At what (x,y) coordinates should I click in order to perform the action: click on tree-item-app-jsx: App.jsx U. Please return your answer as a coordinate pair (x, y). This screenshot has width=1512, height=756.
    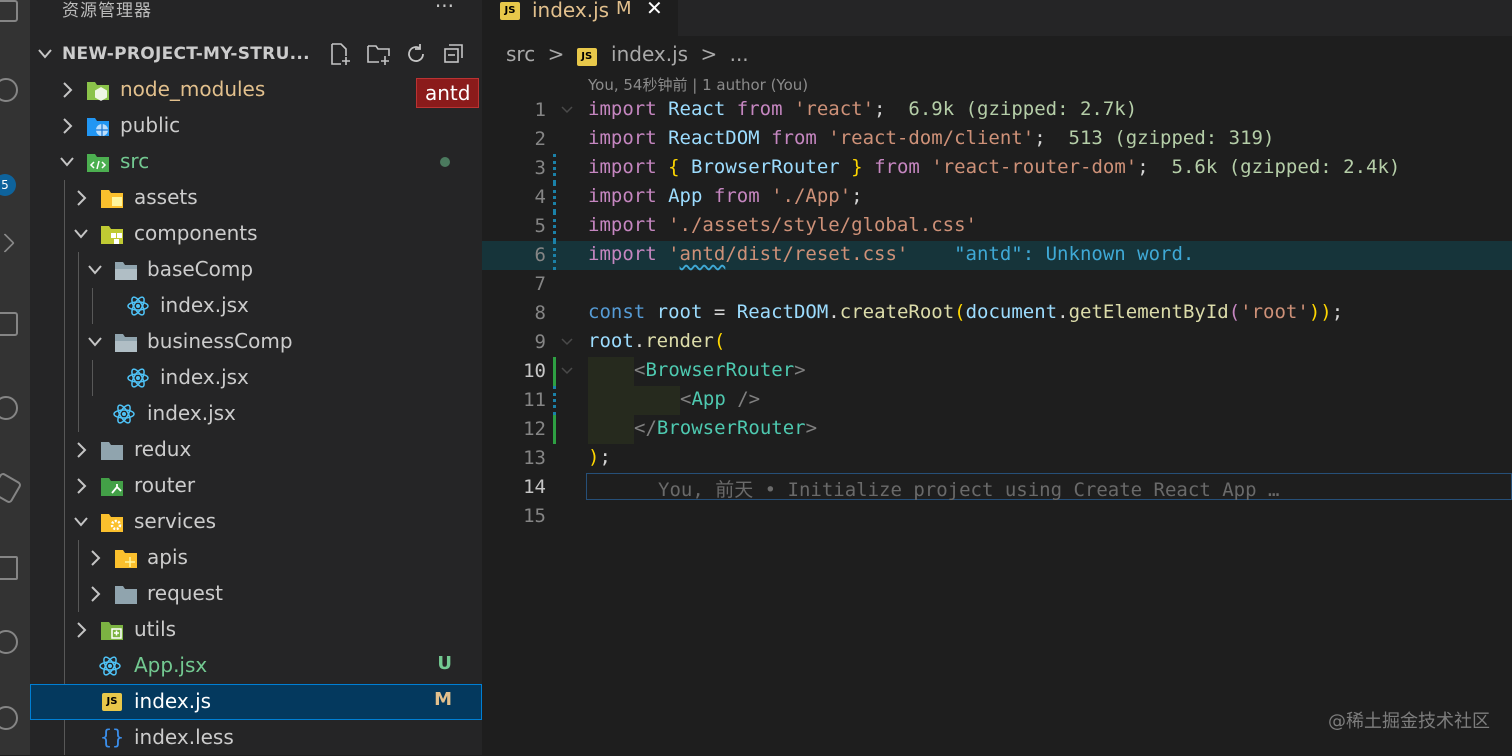
    Looking at the image, I should click on (256, 666).